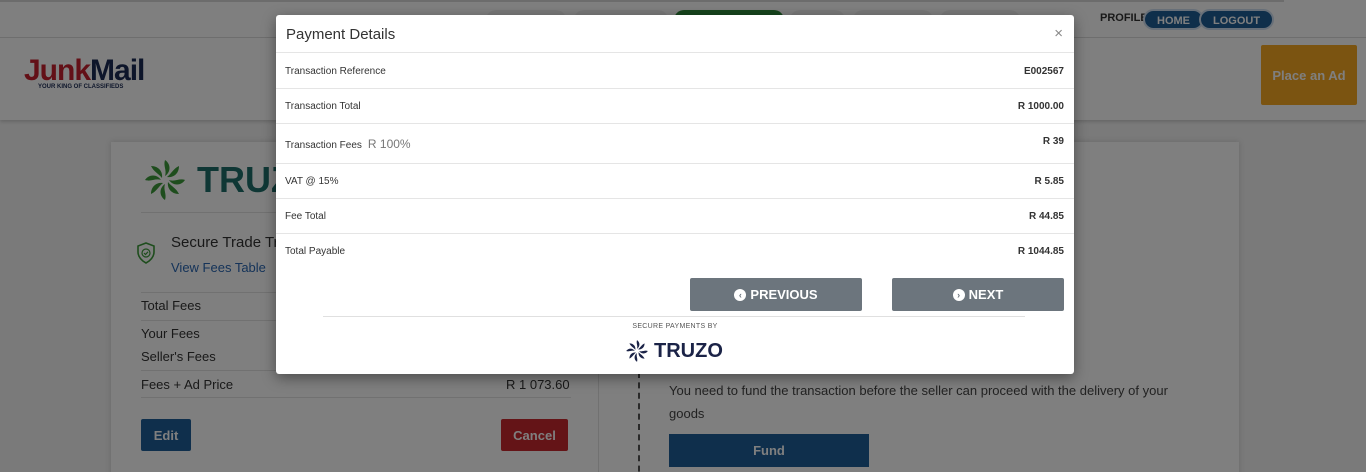 The image size is (1366, 472). Describe the element at coordinates (312, 181) in the screenshot. I see `detail-label: VAT @ 15%` at that location.